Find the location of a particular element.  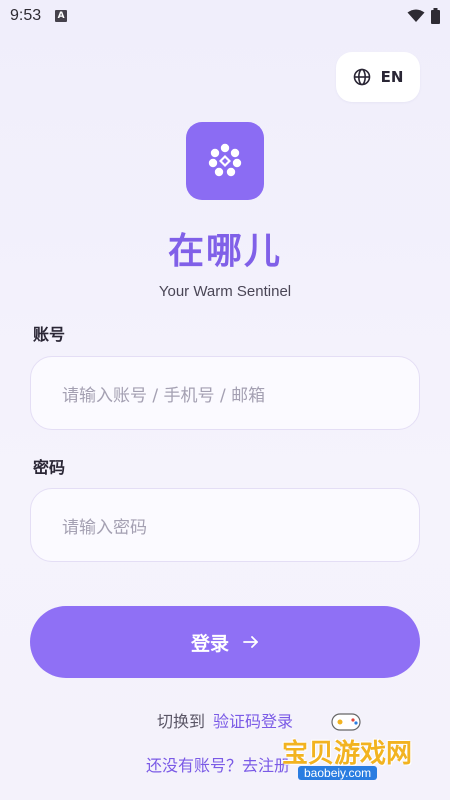

watermark: 宝贝游戏网 baobeiy.com is located at coordinates (347, 753).